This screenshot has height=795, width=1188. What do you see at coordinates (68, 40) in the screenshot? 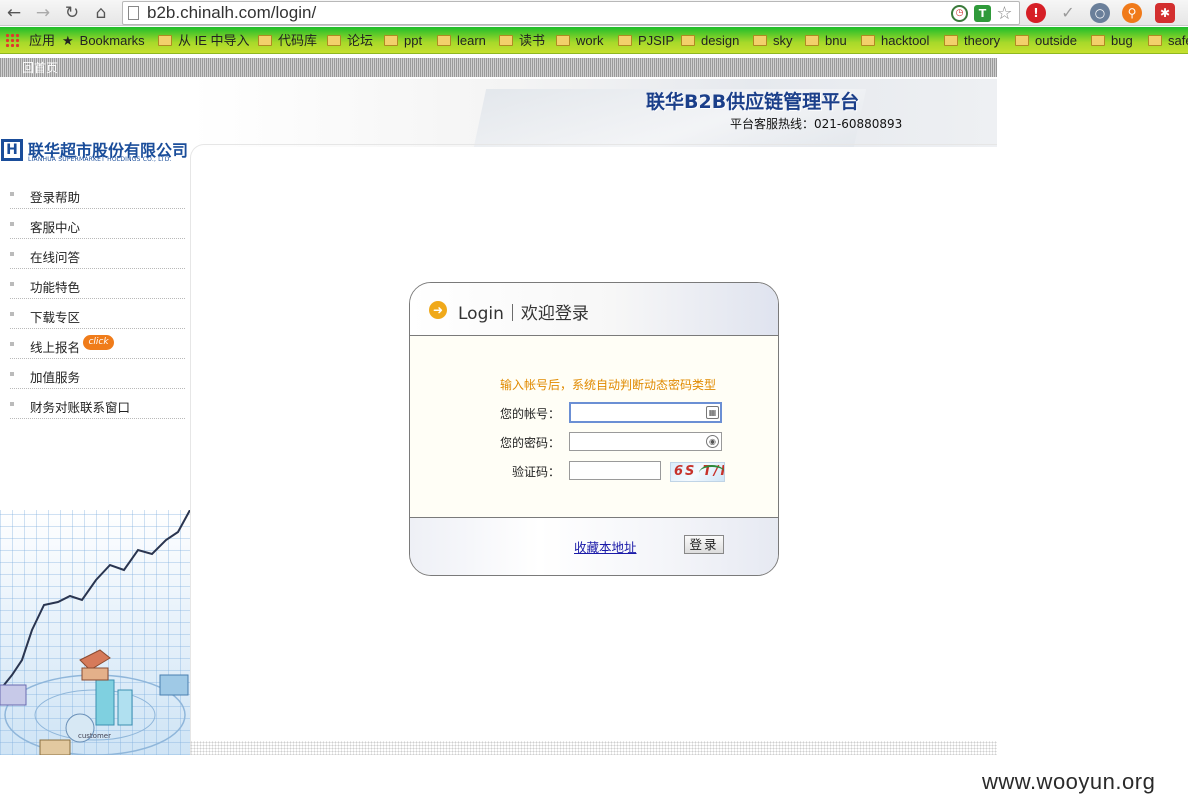
I see `star-icon: ★` at bounding box center [68, 40].